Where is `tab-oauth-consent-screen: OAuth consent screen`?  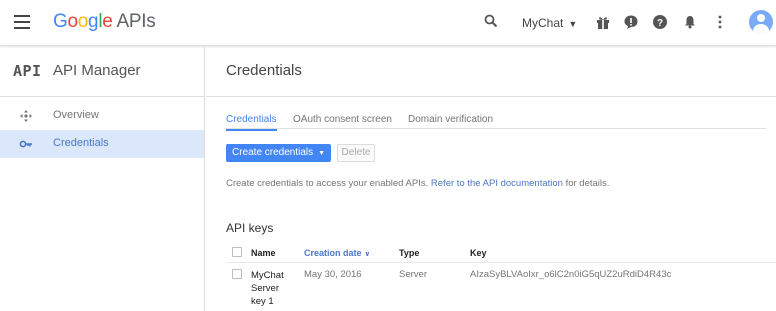 tab-oauth-consent-screen: OAuth consent screen is located at coordinates (342, 121).